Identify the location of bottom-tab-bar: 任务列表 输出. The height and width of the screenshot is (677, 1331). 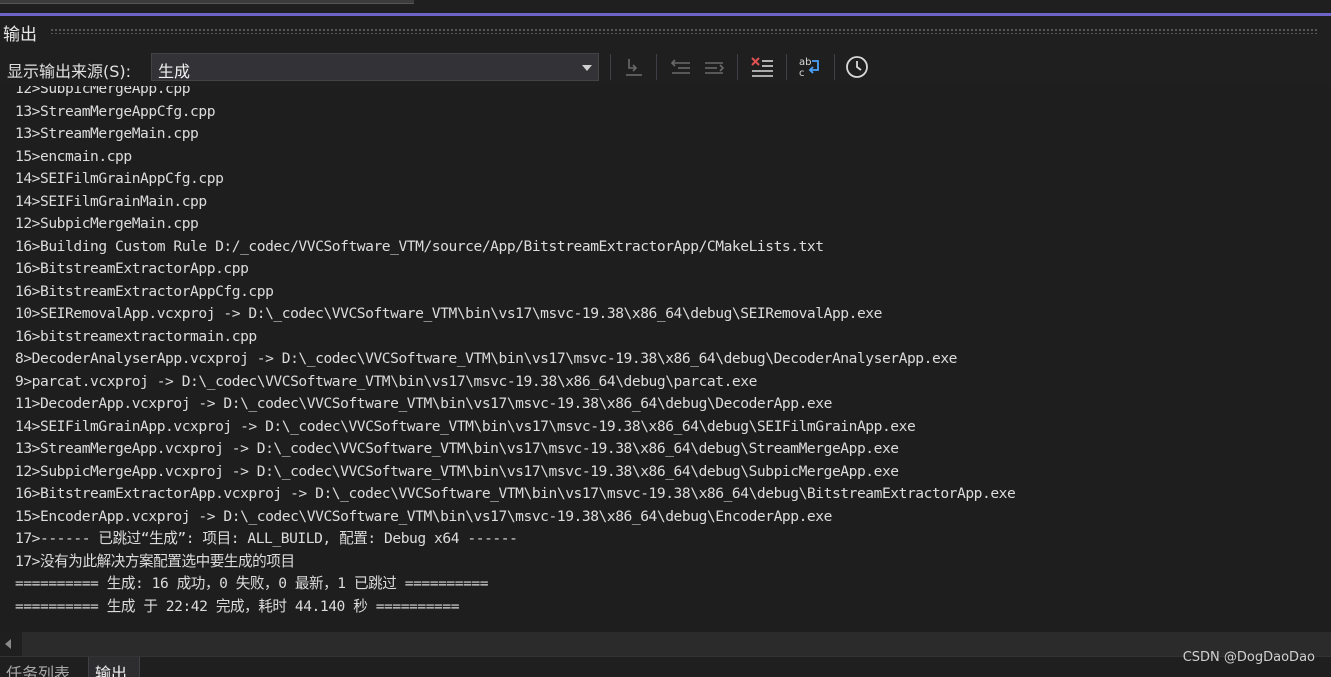
(665, 666).